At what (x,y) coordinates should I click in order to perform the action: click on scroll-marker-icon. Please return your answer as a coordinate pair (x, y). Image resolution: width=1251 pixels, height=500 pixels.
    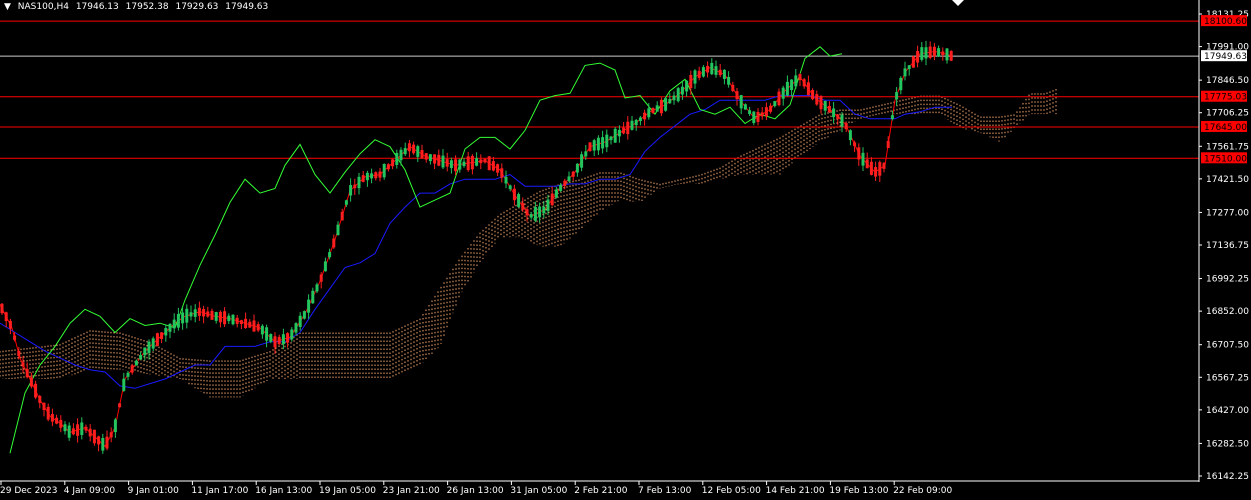
    Looking at the image, I should click on (958, 3).